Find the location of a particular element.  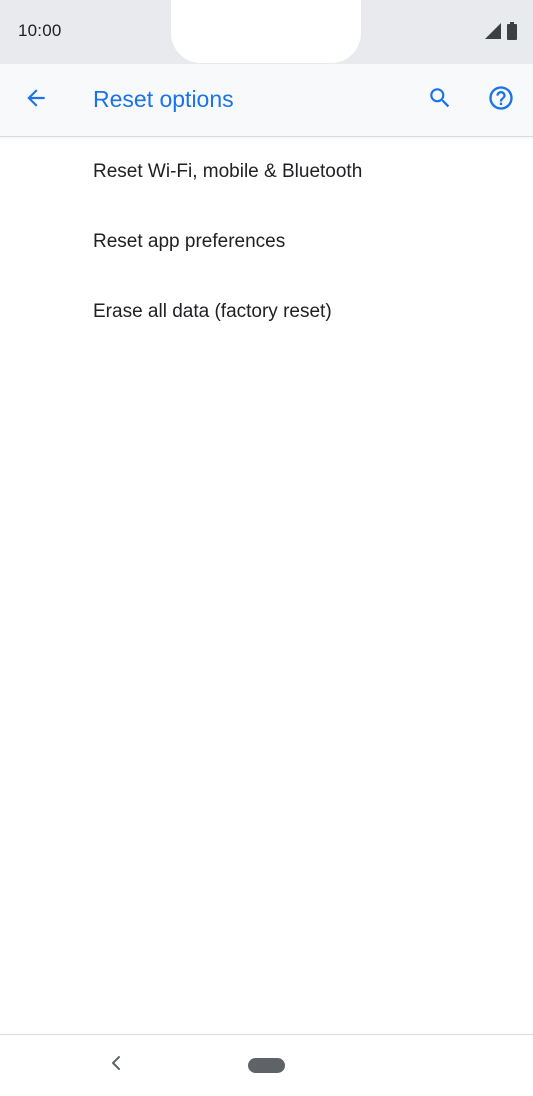

chevron-left-icon is located at coordinates (116, 1065).